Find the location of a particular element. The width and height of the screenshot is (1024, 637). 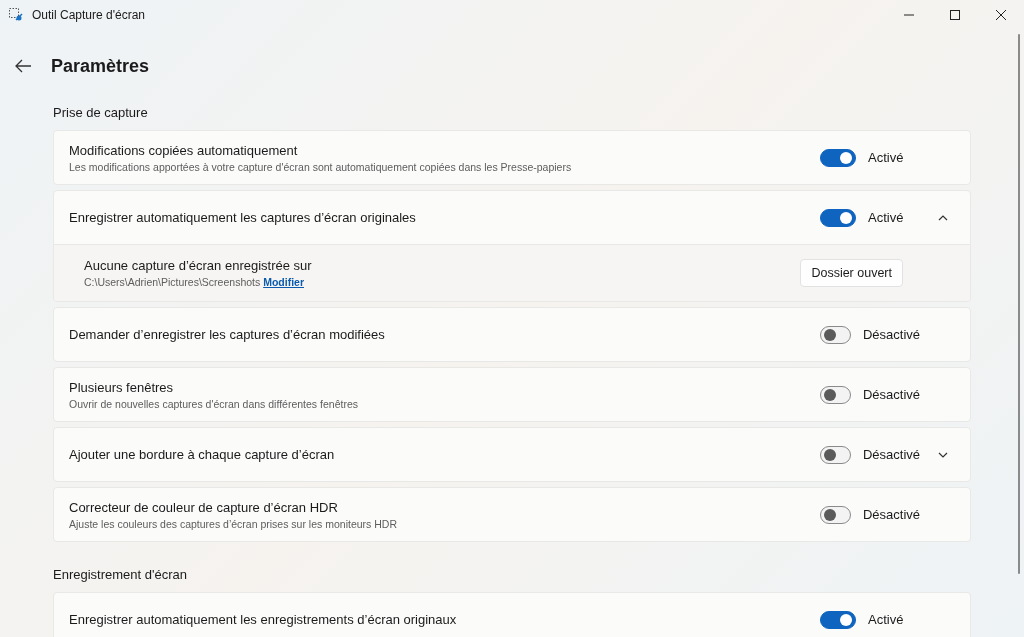

setting-description: Les modifications apportées à votre capture d'écran sont automatiquement copiées dans les Presse-papiers is located at coordinates (321, 166).